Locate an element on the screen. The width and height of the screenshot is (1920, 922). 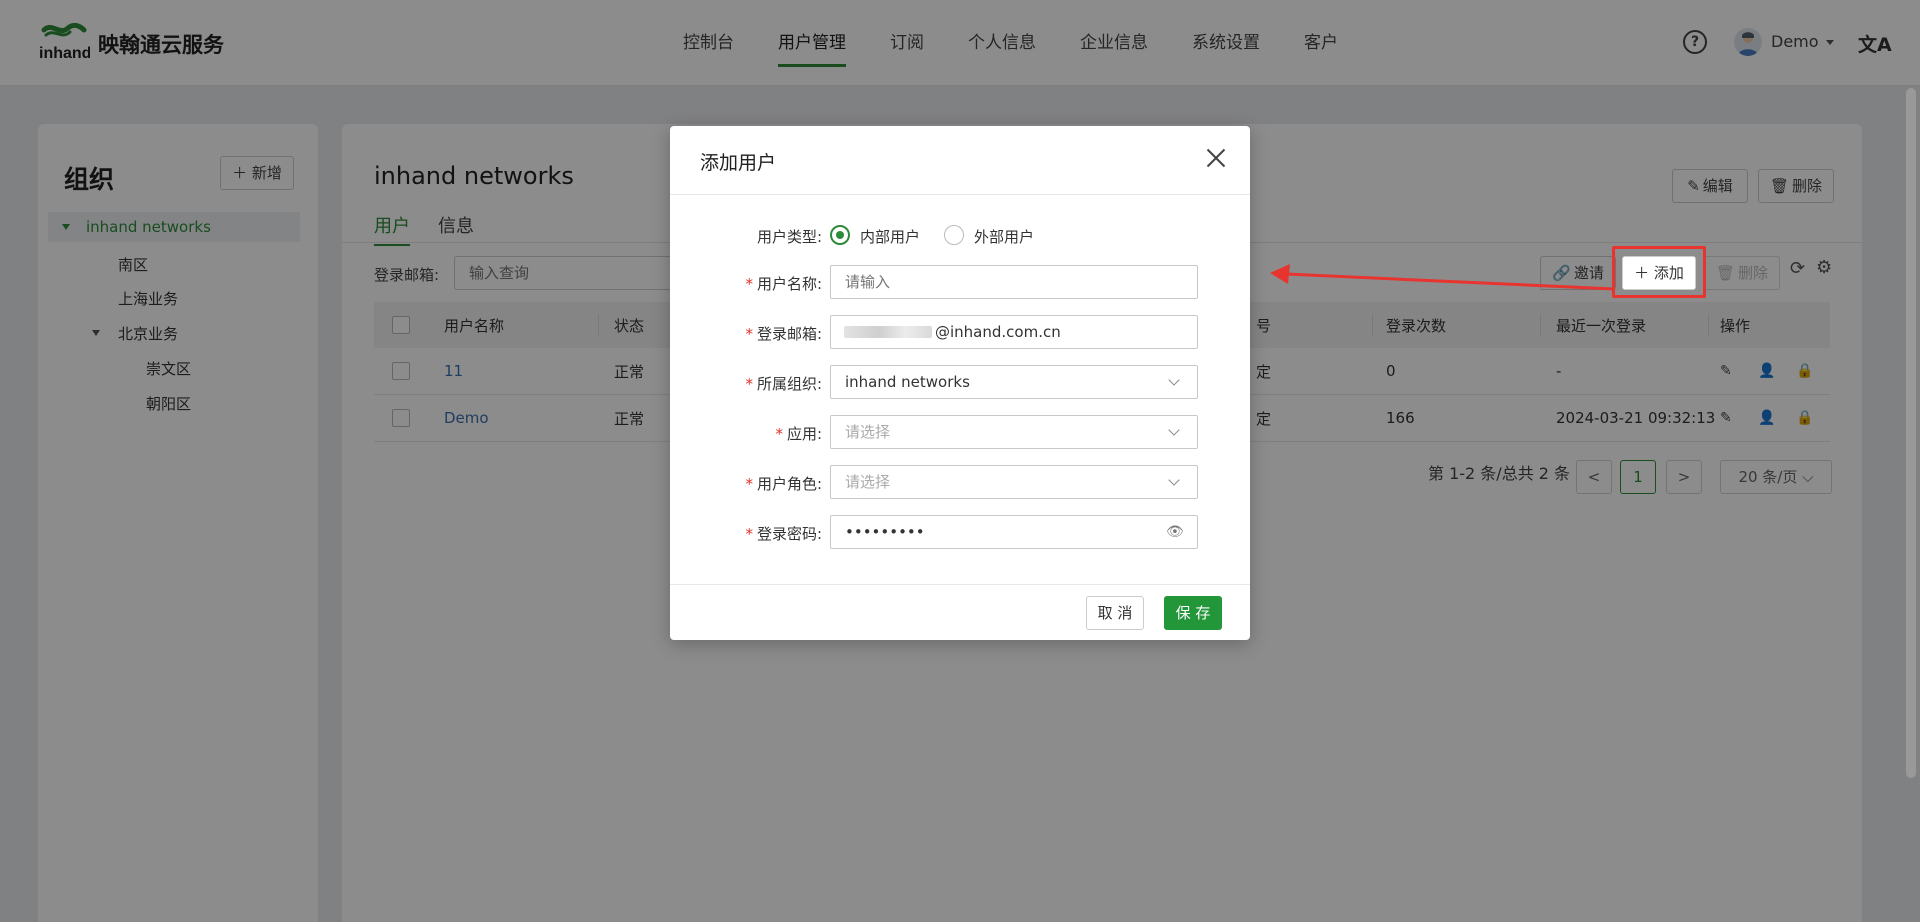
user-type-row: 用户类型: 内部用户 外部用户 is located at coordinates (960, 236).